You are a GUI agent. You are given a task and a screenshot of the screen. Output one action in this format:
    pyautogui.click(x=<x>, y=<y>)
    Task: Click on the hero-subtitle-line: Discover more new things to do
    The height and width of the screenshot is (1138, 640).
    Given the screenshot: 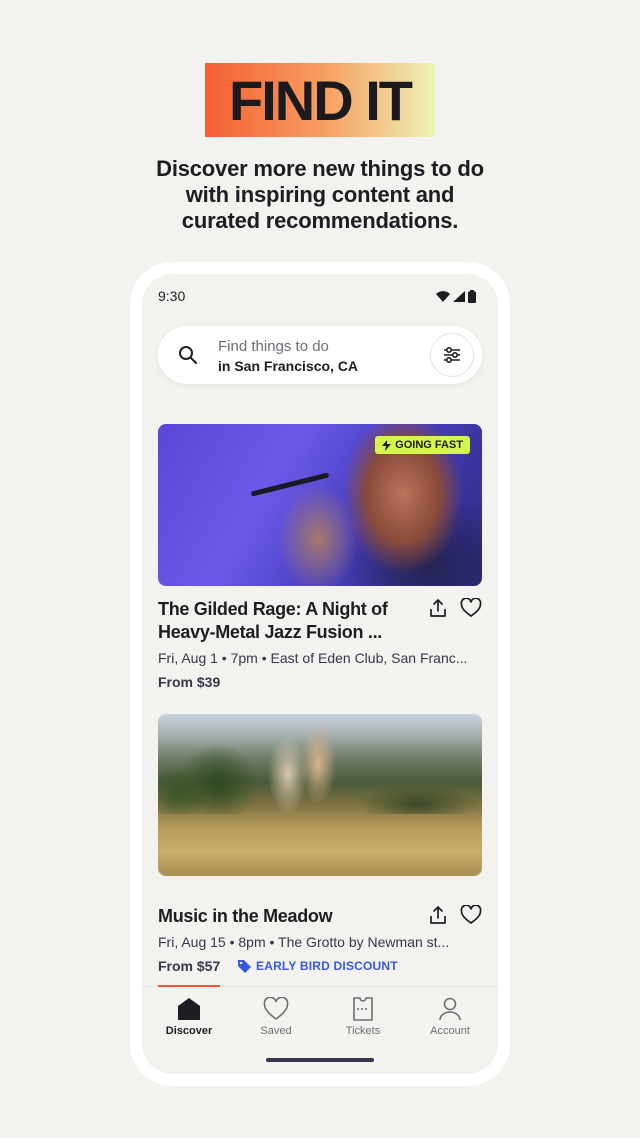 What is the action you would take?
    pyautogui.click(x=320, y=168)
    